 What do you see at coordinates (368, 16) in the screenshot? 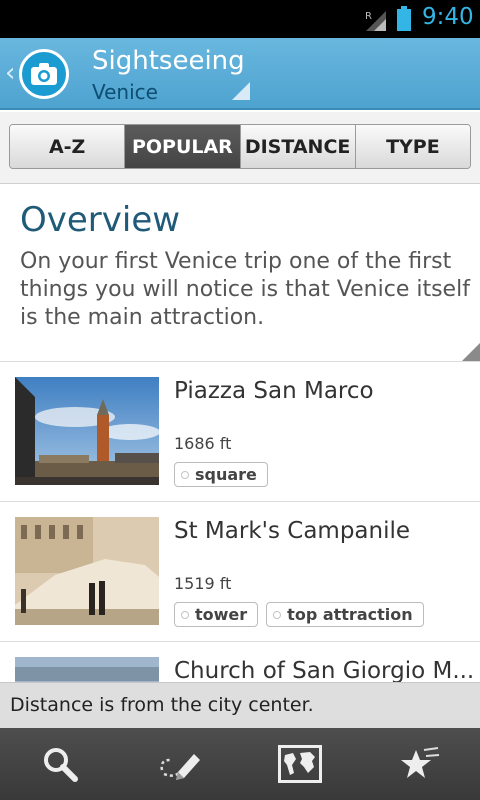
I see `roaming-indicator: R` at bounding box center [368, 16].